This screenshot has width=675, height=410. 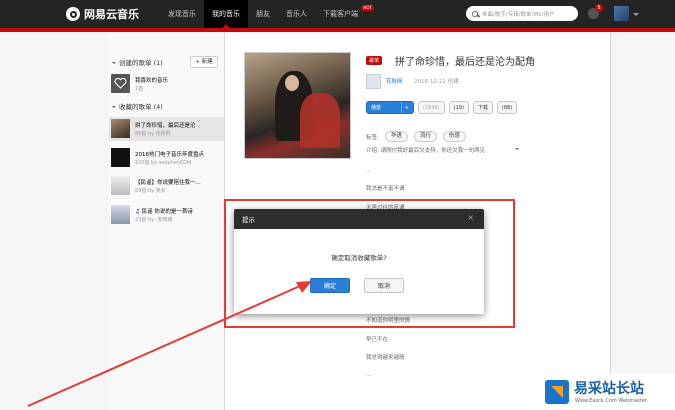 I want to click on sidebar-item-playlist: 拼了命珍惜，最后还是沦 66首 by 花秋网, so click(x=166, y=129).